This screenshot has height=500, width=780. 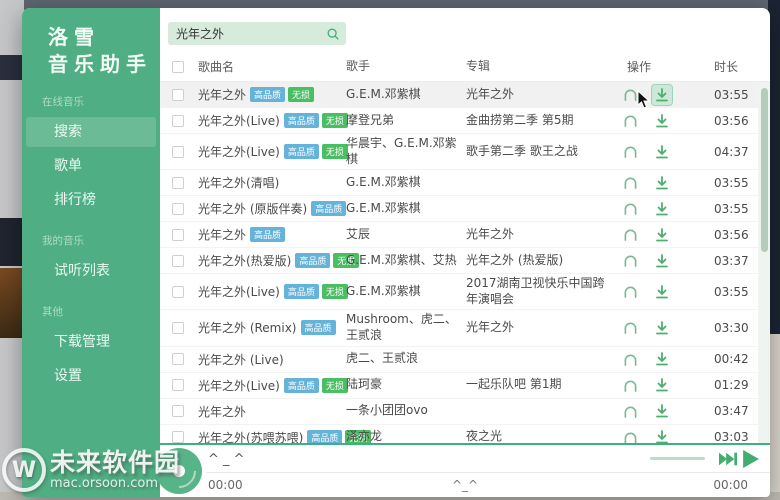 What do you see at coordinates (465, 95) in the screenshot?
I see `table-row: 光年之外 高品质 无损 G.E.M.邓紫棋 光年之外 03:55` at bounding box center [465, 95].